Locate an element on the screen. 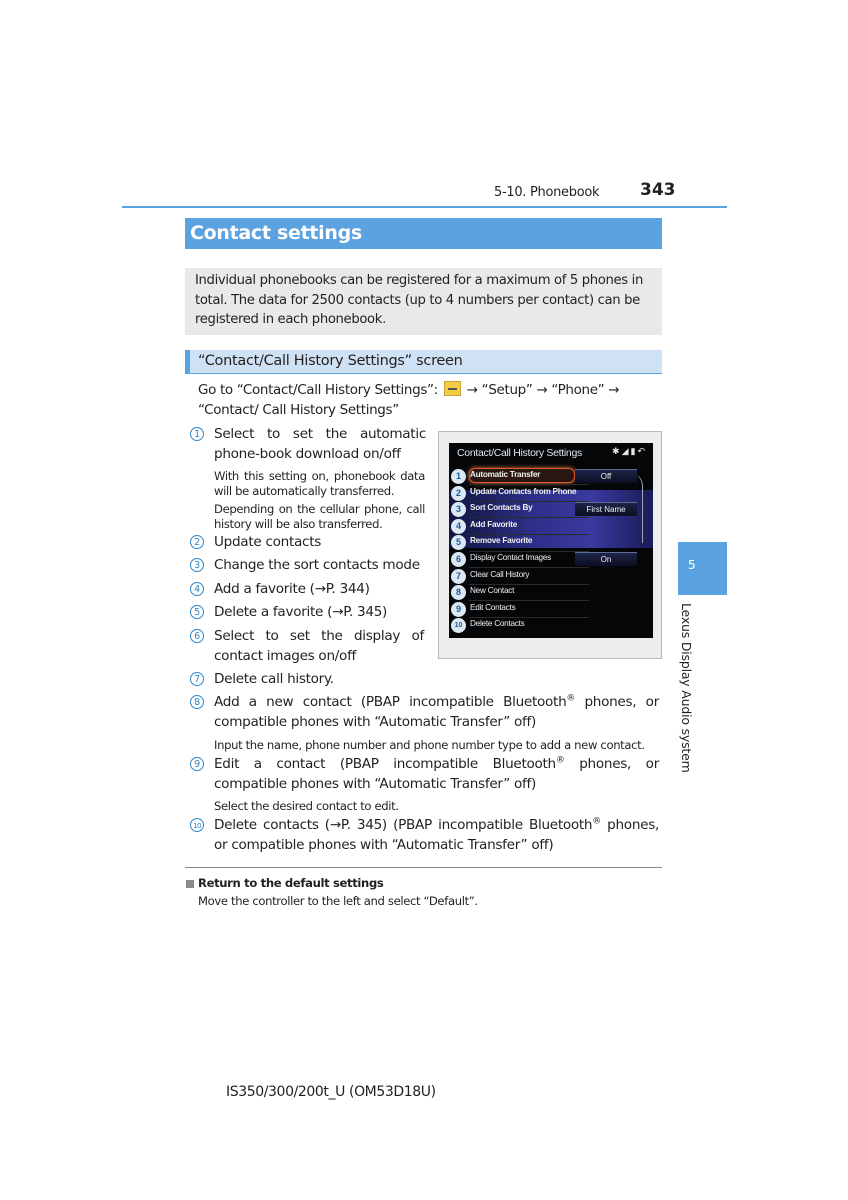 This screenshot has width=848, height=1200. callout-number: 1 is located at coordinates (458, 476).